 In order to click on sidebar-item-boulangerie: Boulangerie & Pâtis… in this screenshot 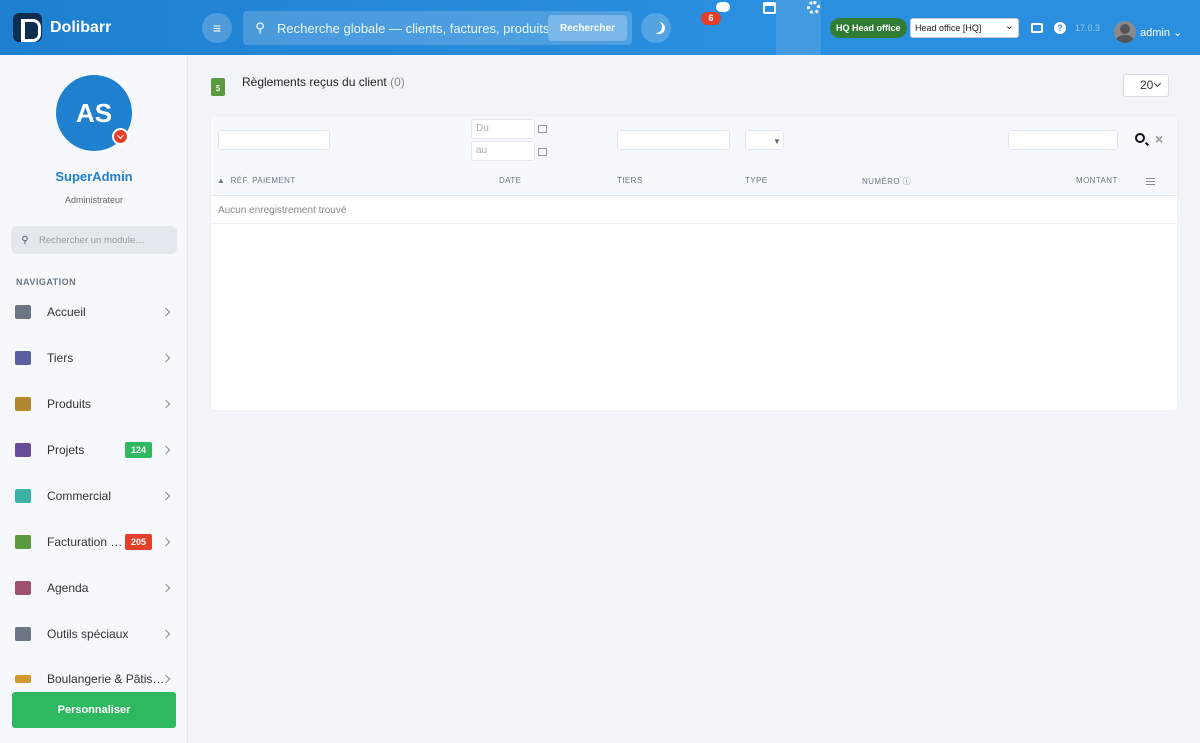, I will do `click(94, 679)`.